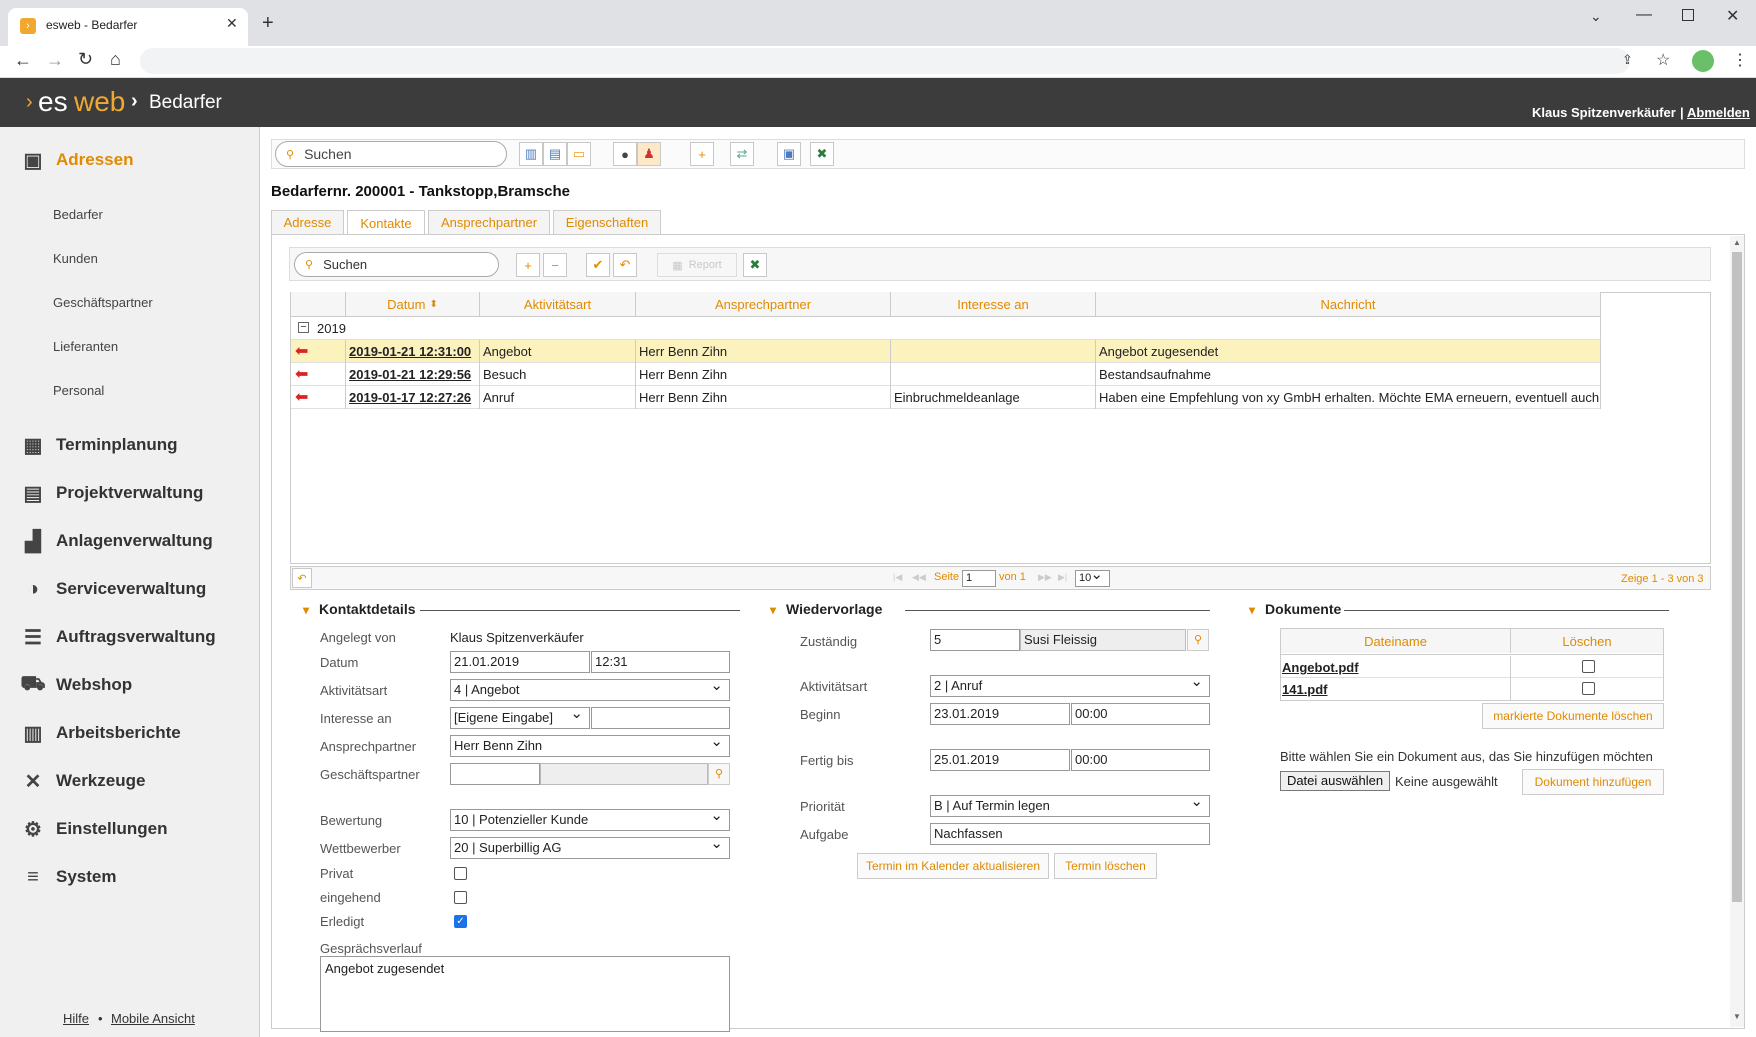 This screenshot has height=1037, width=1756. I want to click on zustaendig-id-input: 5, so click(975, 640).